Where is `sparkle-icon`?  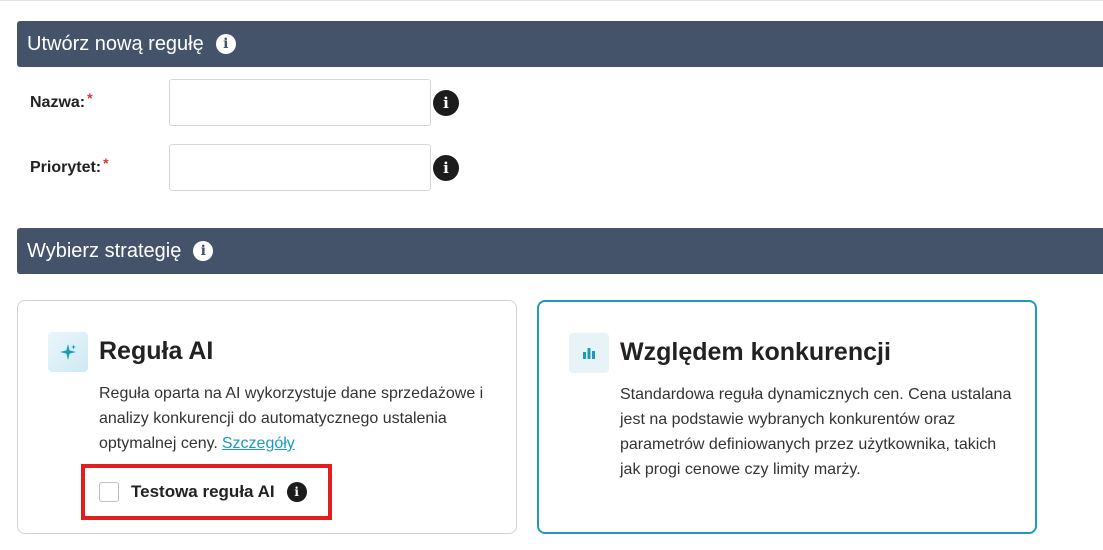
sparkle-icon is located at coordinates (68, 352).